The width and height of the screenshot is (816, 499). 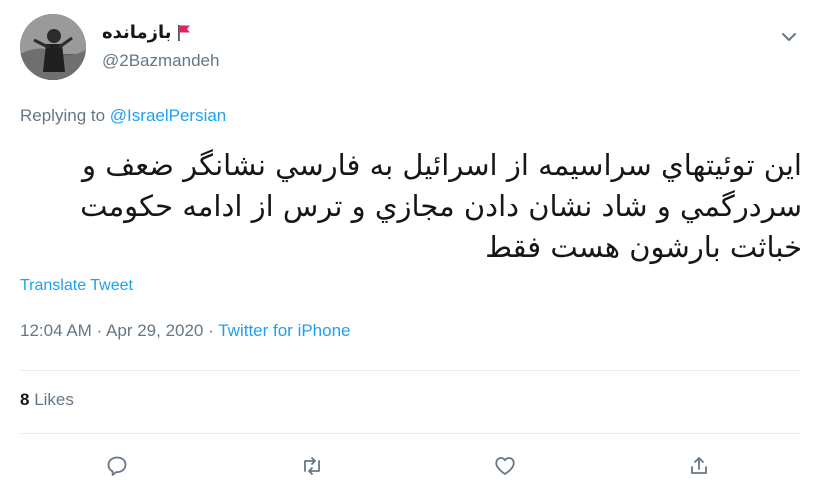 I want to click on user-handle: @2Bazmandeh, so click(x=160, y=61).